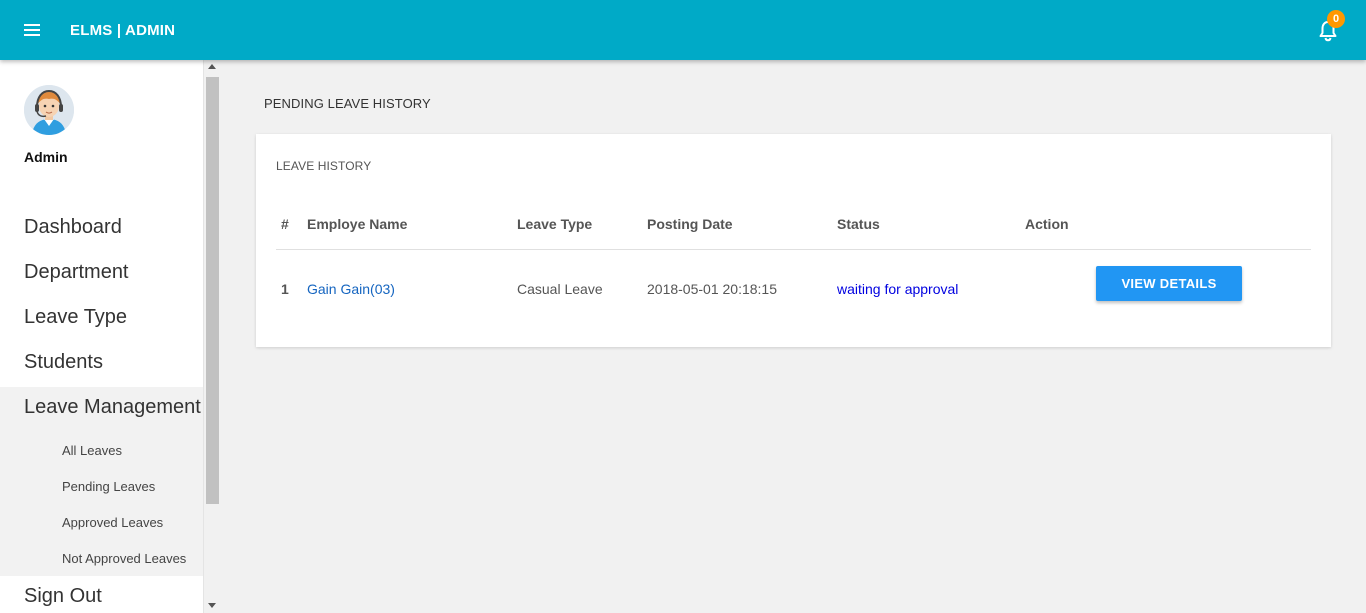 The width and height of the screenshot is (1366, 613). I want to click on sidebar-item-students: Students, so click(63, 362).